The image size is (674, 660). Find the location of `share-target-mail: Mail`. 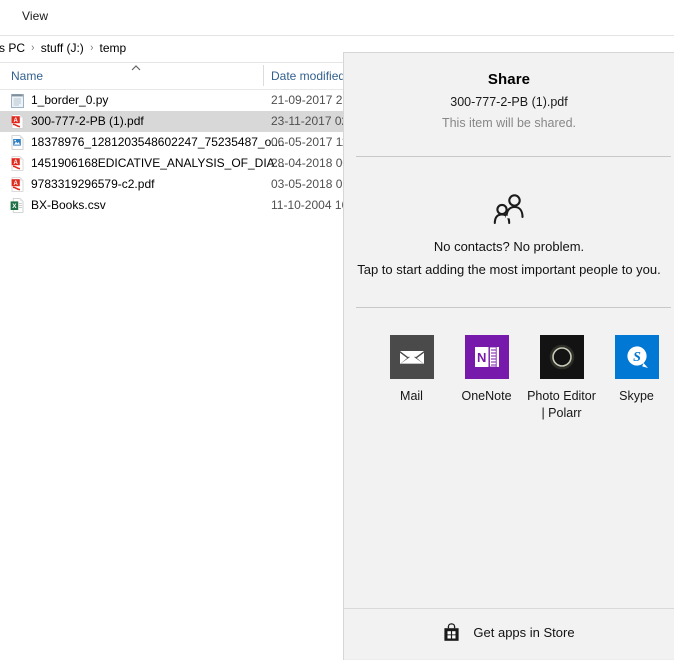

share-target-mail: Mail is located at coordinates (411, 370).